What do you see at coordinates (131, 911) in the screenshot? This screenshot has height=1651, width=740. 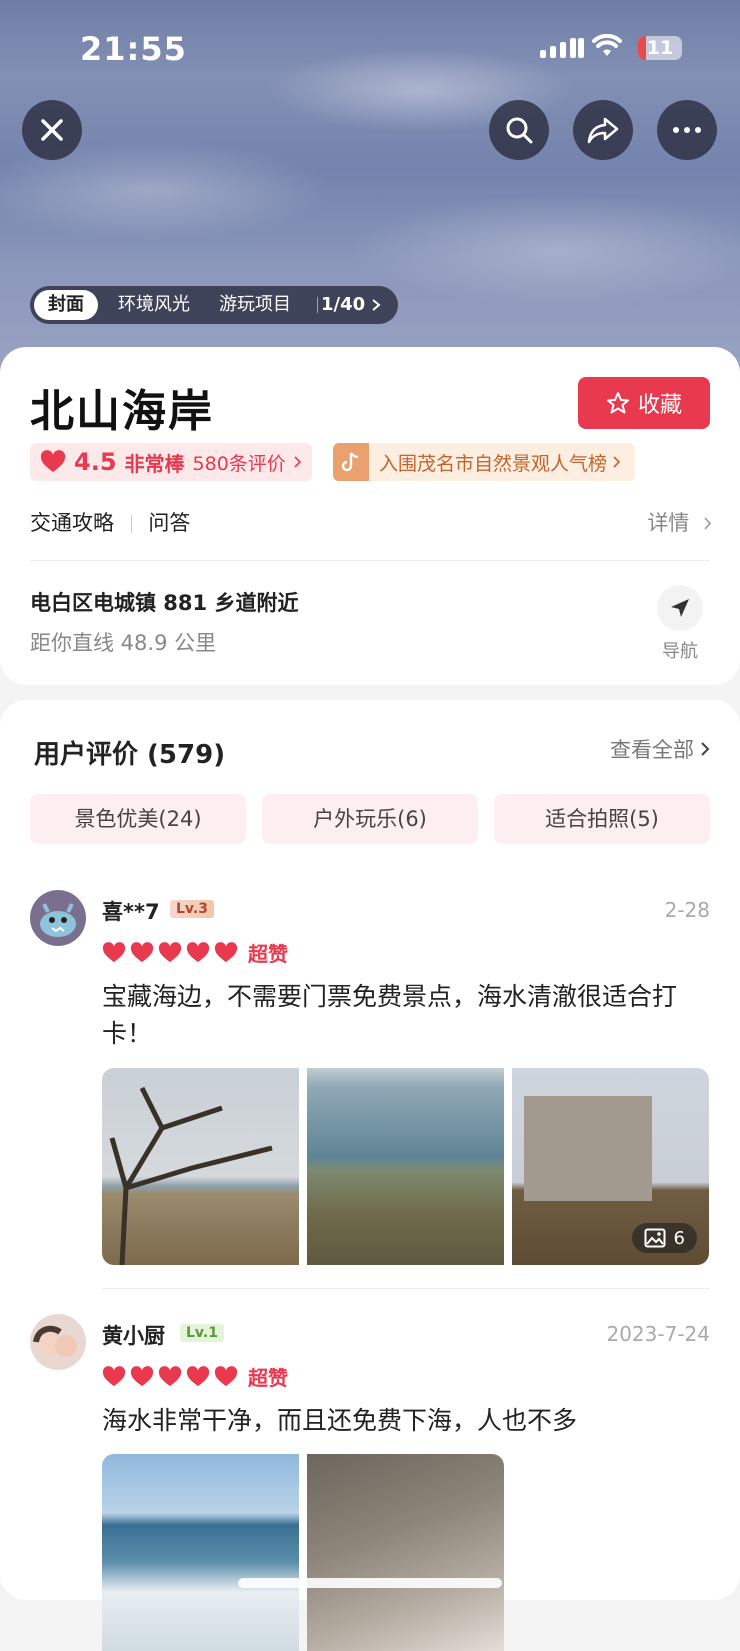 I see `review-username: 喜**7` at bounding box center [131, 911].